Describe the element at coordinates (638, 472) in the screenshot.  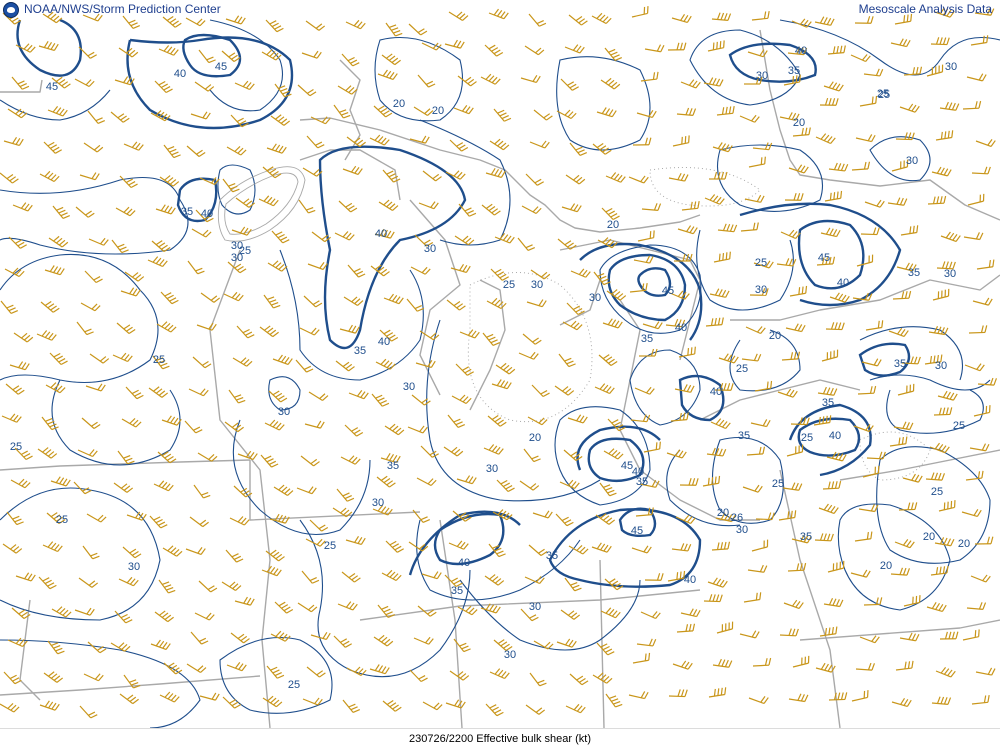
I see `contour-label: 40` at that location.